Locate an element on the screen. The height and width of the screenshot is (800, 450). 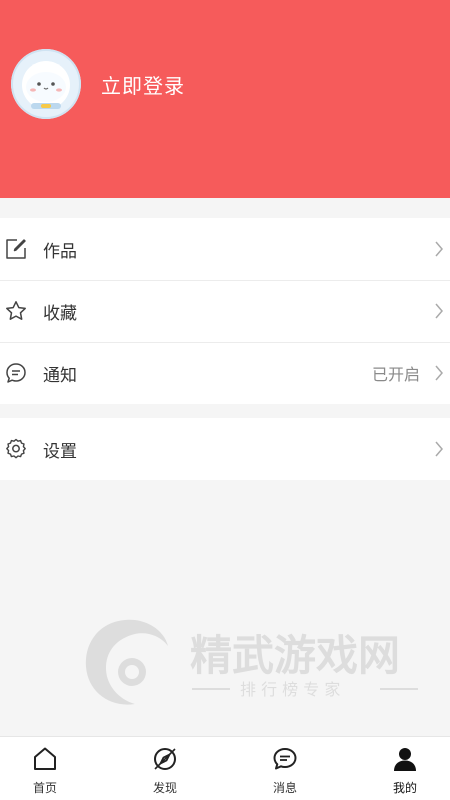
menu-item-favorites: 收藏 is located at coordinates (225, 311).